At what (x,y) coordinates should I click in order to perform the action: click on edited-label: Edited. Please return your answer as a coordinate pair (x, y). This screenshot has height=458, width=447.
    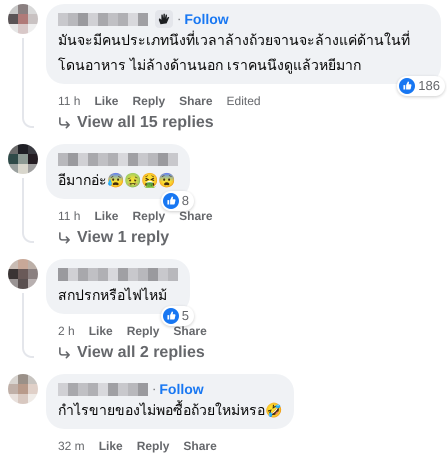
    Looking at the image, I should click on (243, 101).